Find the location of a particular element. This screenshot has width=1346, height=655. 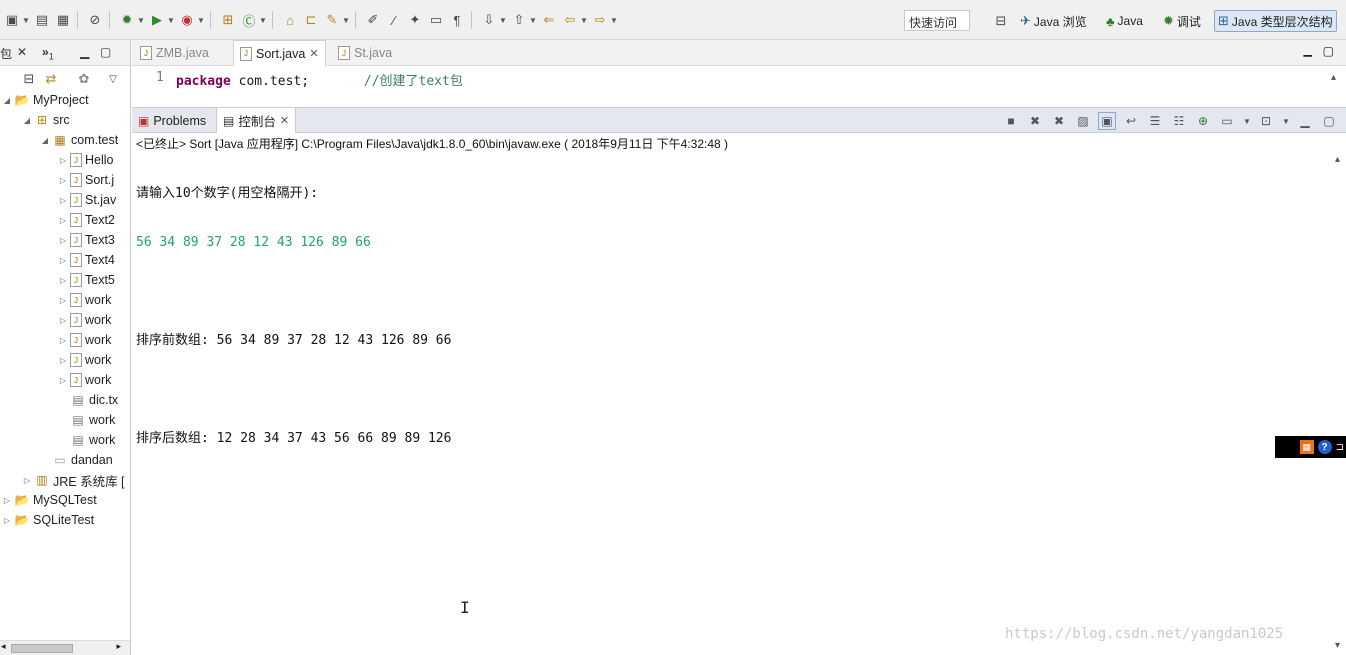

view-menu-icon: ▽ is located at coordinates (113, 79).